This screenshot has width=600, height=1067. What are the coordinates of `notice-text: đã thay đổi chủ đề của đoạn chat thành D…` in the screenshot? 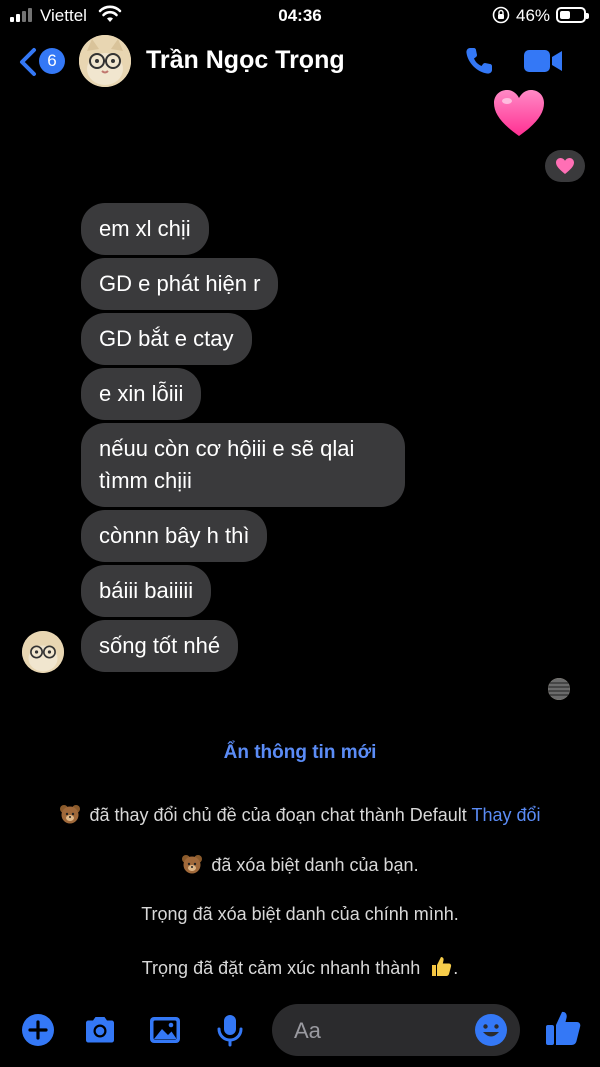 It's located at (278, 815).